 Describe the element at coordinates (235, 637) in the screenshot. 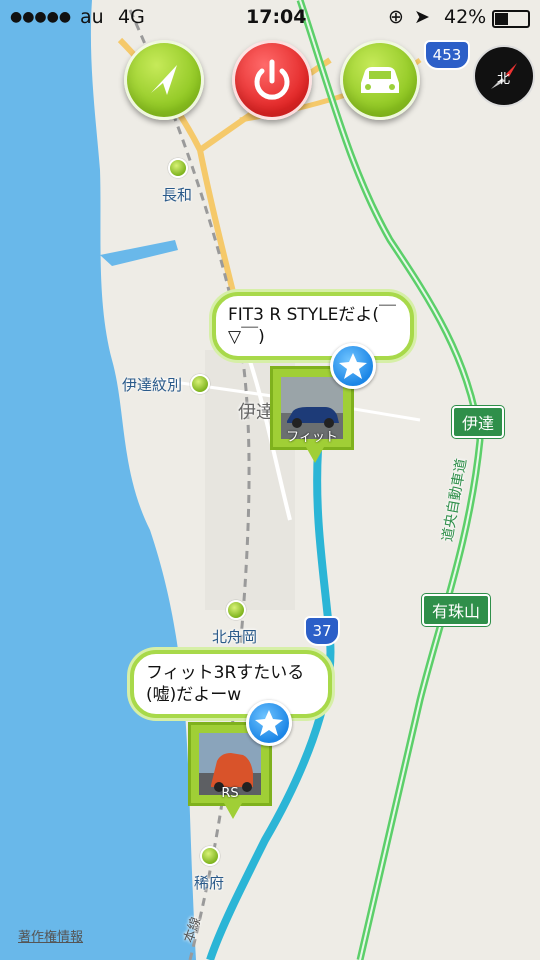

I see `place-label-kitafunaoka: 北舟岡` at that location.